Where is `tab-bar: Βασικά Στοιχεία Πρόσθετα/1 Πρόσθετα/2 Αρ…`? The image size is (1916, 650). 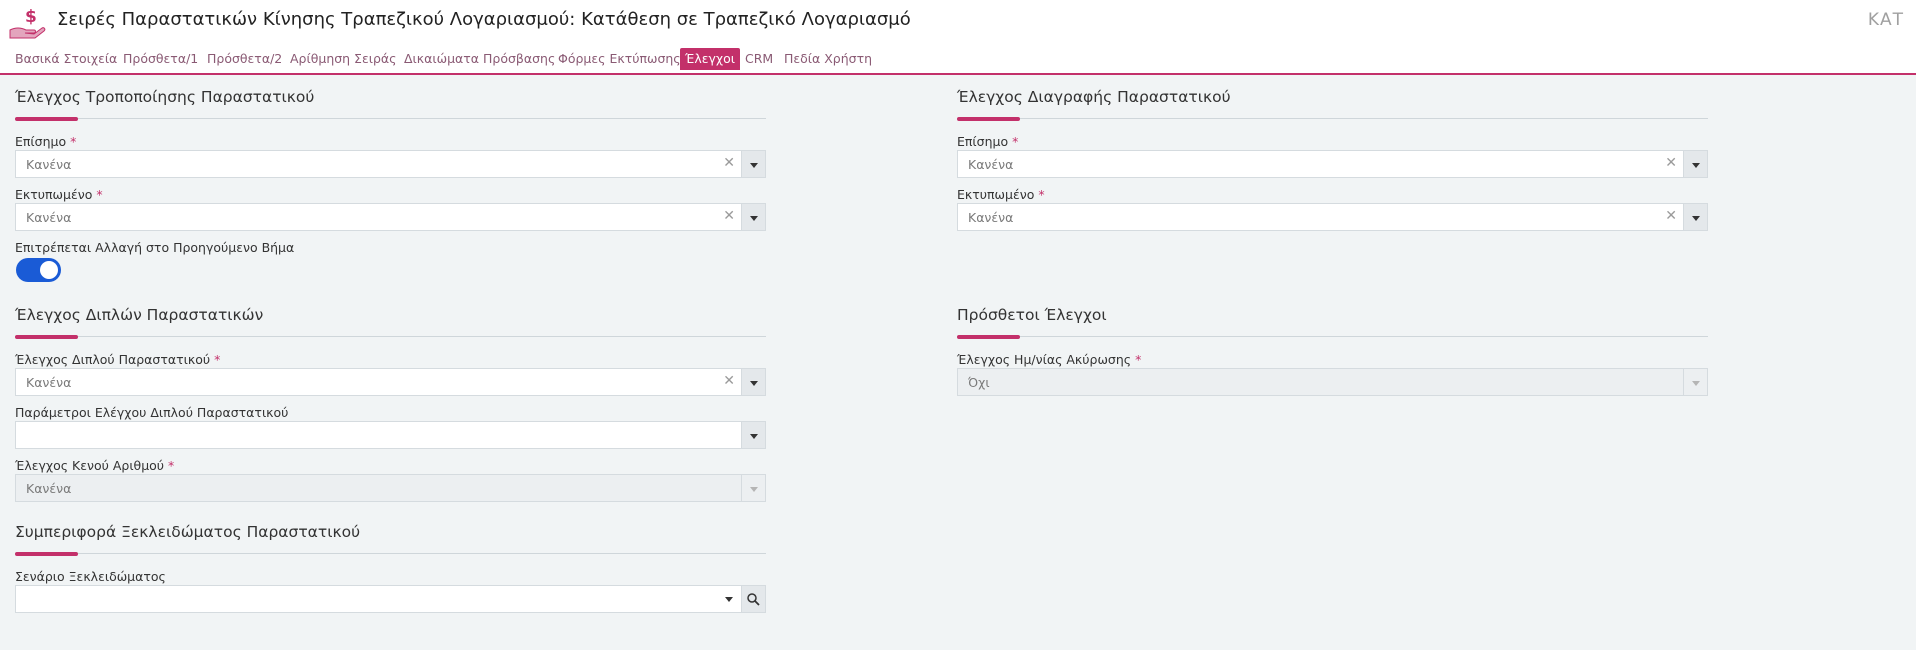
tab-bar: Βασικά Στοιχεία Πρόσθετα/1 Πρόσθετα/2 Αρ… is located at coordinates (958, 60).